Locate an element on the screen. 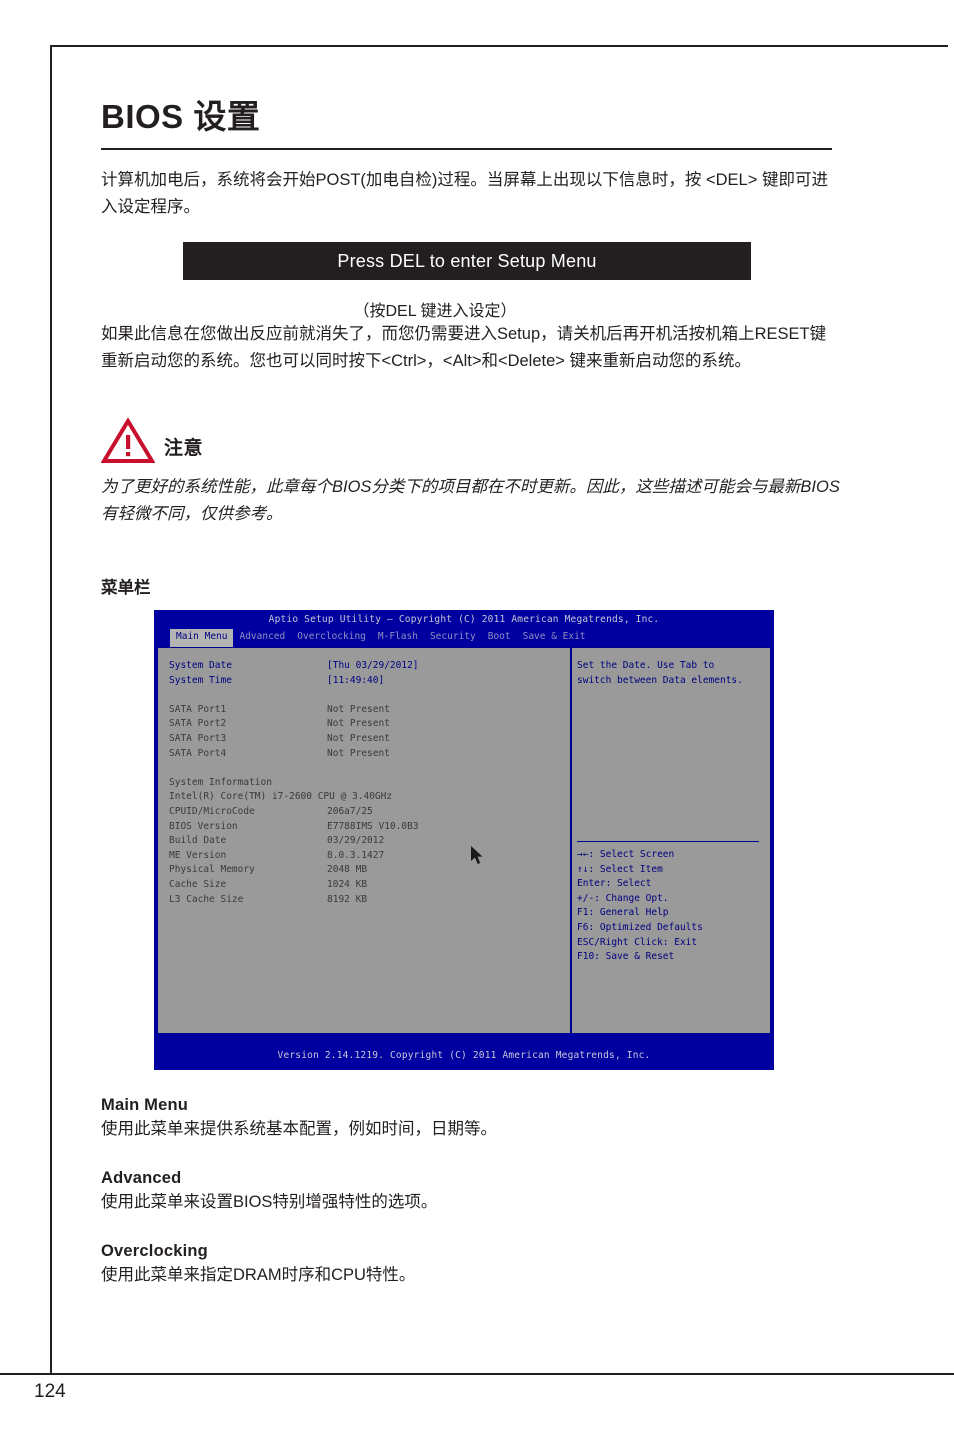 This screenshot has width=954, height=1431. bios-key-change-opt: +/-: Change Opt. is located at coordinates (623, 898).